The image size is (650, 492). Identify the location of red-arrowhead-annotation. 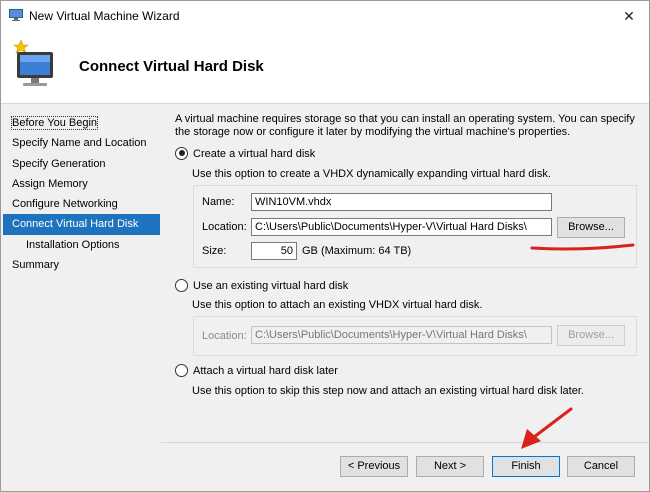
(531, 439).